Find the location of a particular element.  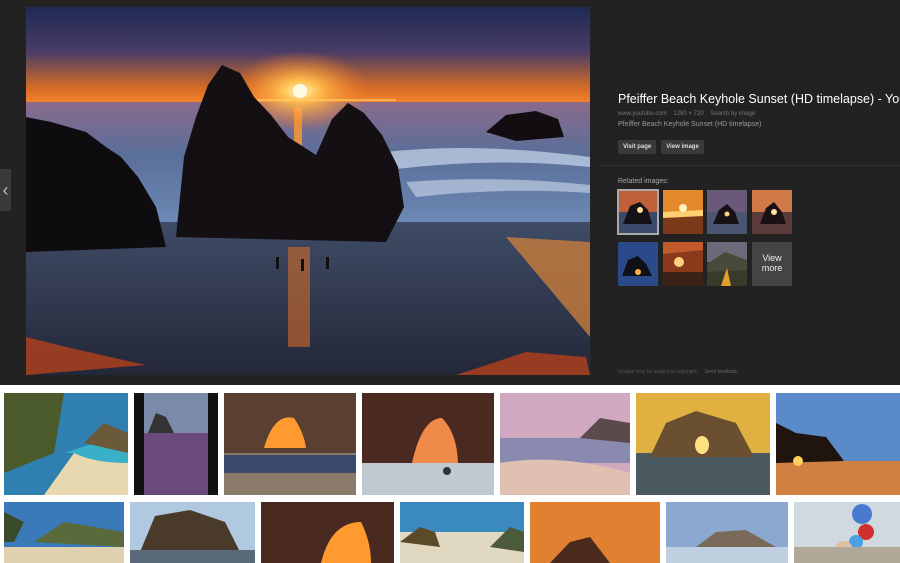

visit-page-button: Visit page is located at coordinates (637, 147).